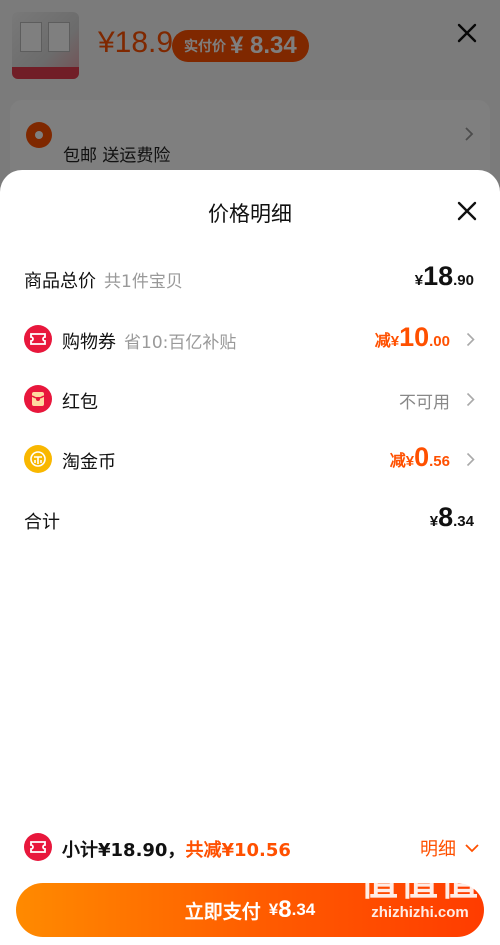 Image resolution: width=500 pixels, height=945 pixels. Describe the element at coordinates (250, 214) in the screenshot. I see `sheet-title: 价格明细` at that location.